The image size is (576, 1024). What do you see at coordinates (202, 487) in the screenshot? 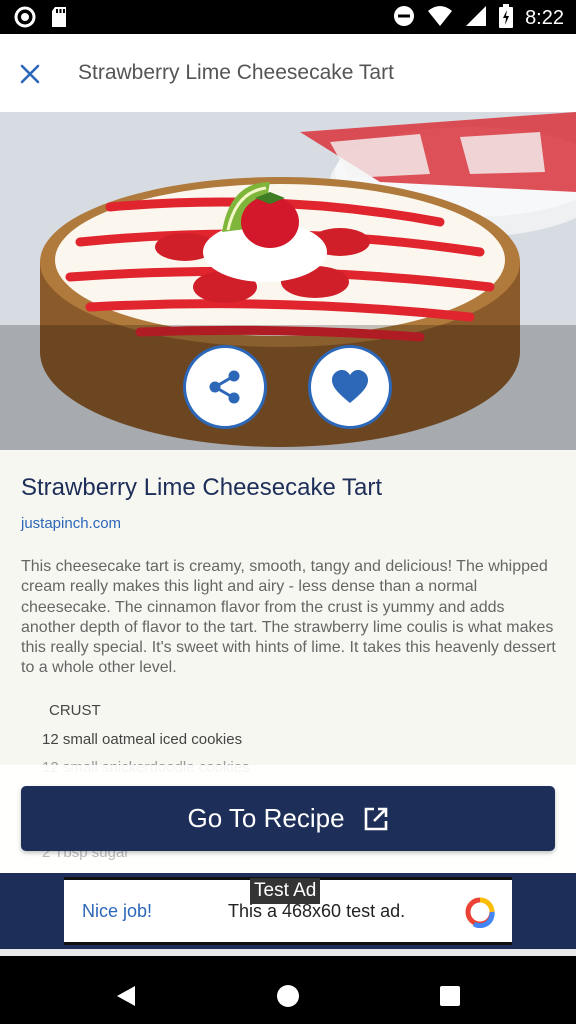
I see `recipe-title: Strawberry Lime Cheesecake Tart` at bounding box center [202, 487].